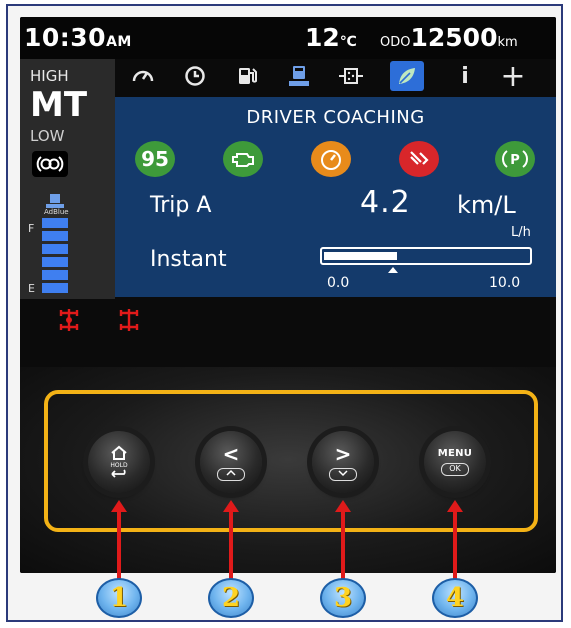 Image resolution: width=571 pixels, height=628 pixels. I want to click on high-label: HIGH, so click(49, 76).